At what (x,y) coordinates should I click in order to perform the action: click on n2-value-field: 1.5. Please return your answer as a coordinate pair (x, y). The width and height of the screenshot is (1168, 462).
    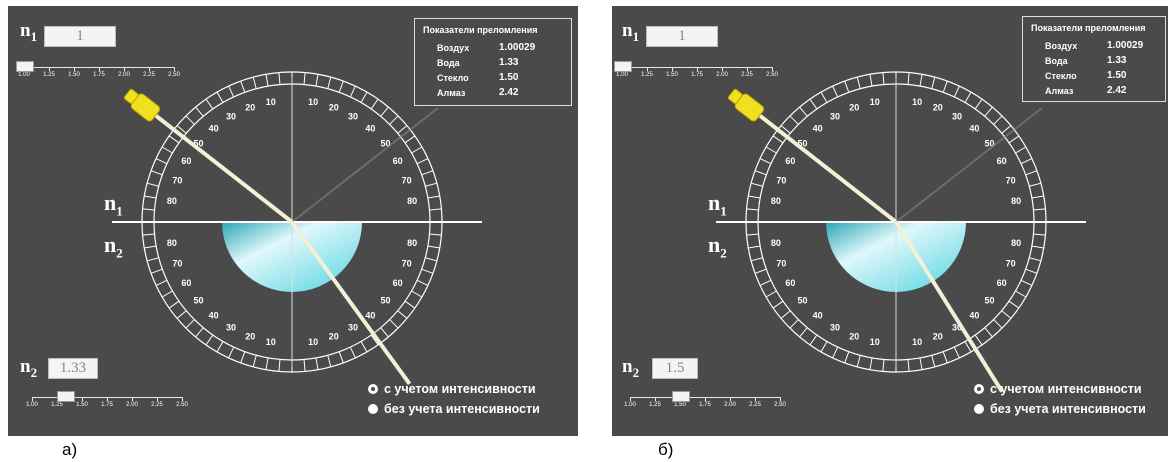
    Looking at the image, I should click on (675, 368).